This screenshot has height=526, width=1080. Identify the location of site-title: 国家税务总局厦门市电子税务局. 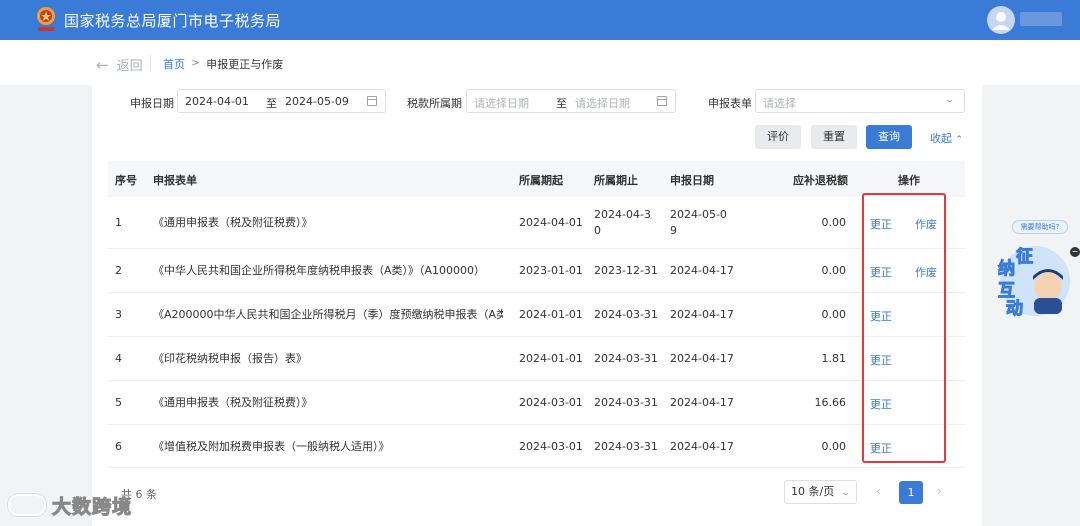
(173, 21).